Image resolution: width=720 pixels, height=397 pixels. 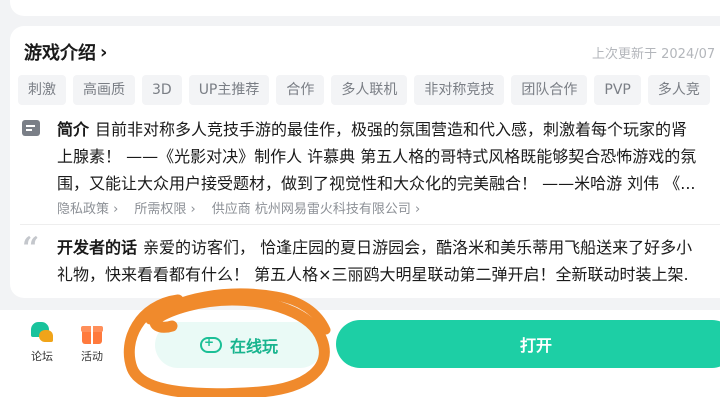 I want to click on tag: 多人联机, so click(x=369, y=90).